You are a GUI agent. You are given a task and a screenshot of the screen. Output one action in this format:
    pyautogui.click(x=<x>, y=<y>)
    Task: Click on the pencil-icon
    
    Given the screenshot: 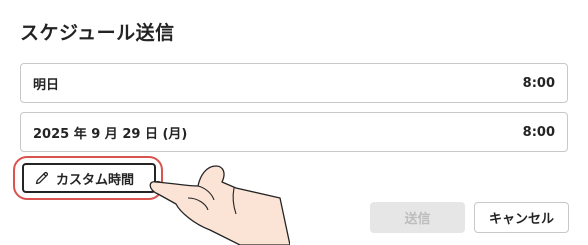 What is the action you would take?
    pyautogui.click(x=42, y=178)
    